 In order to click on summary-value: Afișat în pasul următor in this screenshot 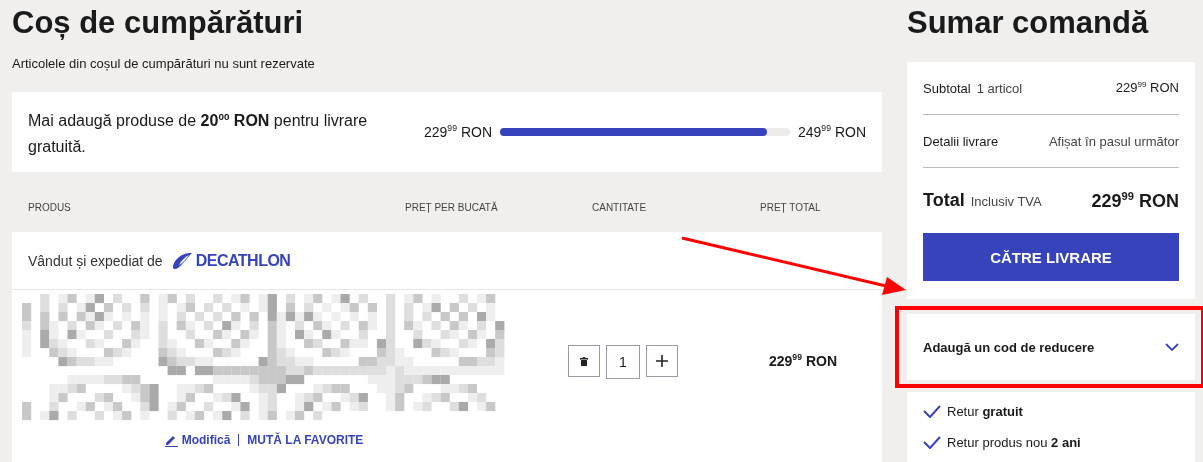, I will do `click(1113, 141)`.